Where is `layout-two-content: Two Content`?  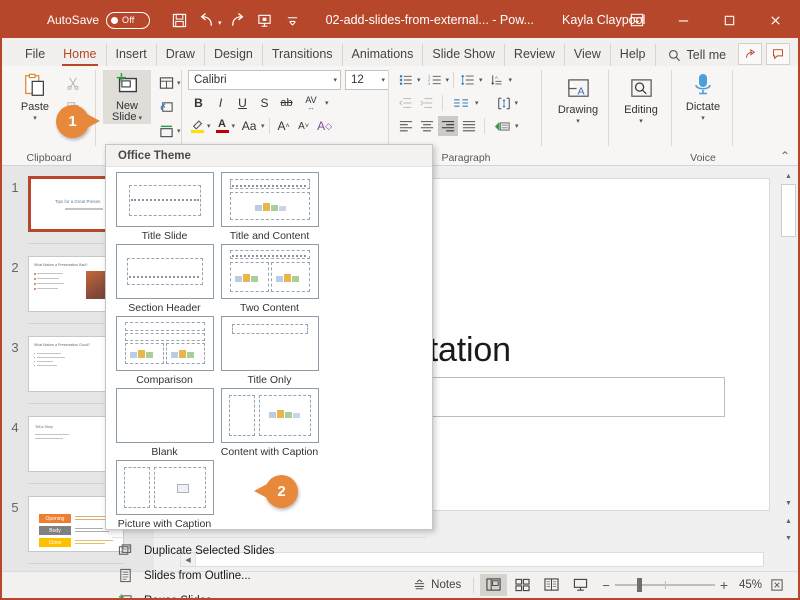 layout-two-content: Two Content is located at coordinates (269, 279).